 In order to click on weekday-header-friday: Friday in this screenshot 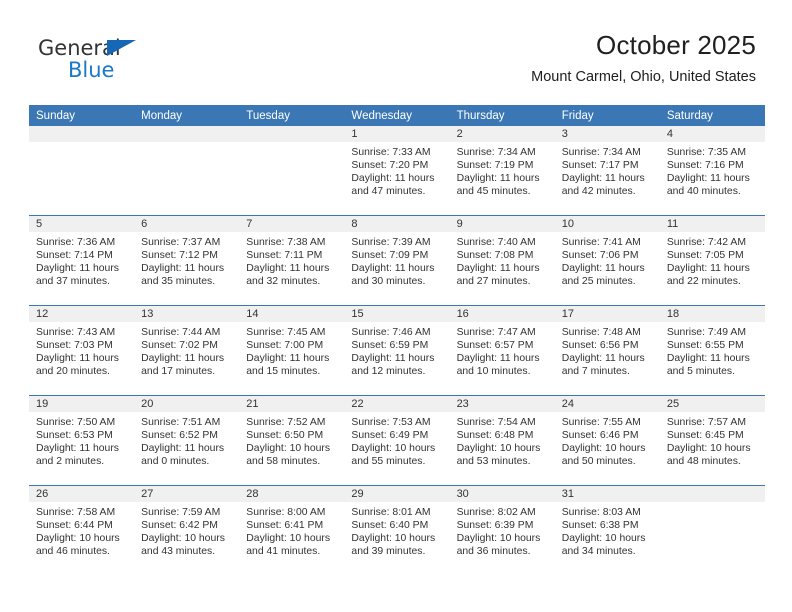, I will do `click(607, 115)`.